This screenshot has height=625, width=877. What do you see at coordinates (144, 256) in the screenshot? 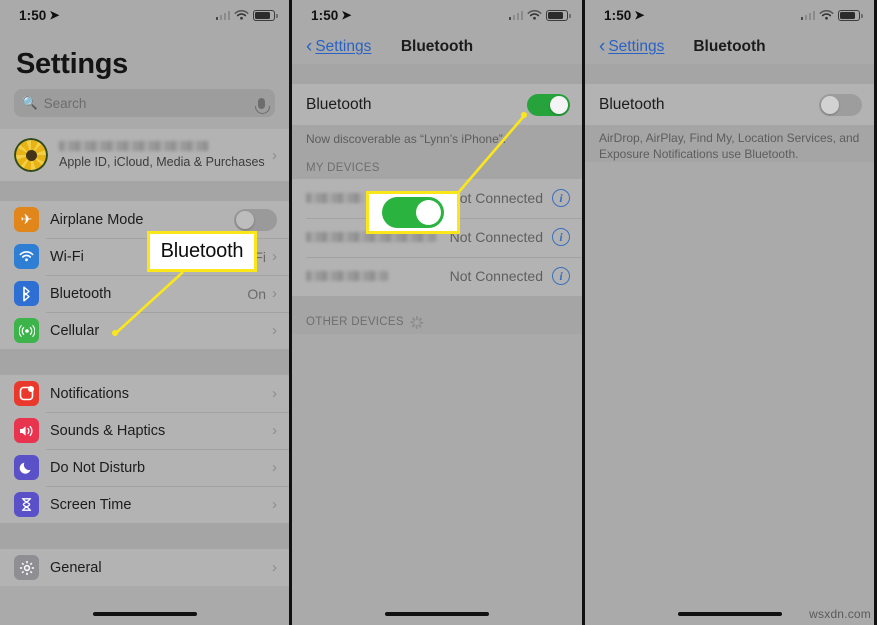
I see `sidebar-item-wifi: Wi-Fi McWiFi ›` at bounding box center [144, 256].